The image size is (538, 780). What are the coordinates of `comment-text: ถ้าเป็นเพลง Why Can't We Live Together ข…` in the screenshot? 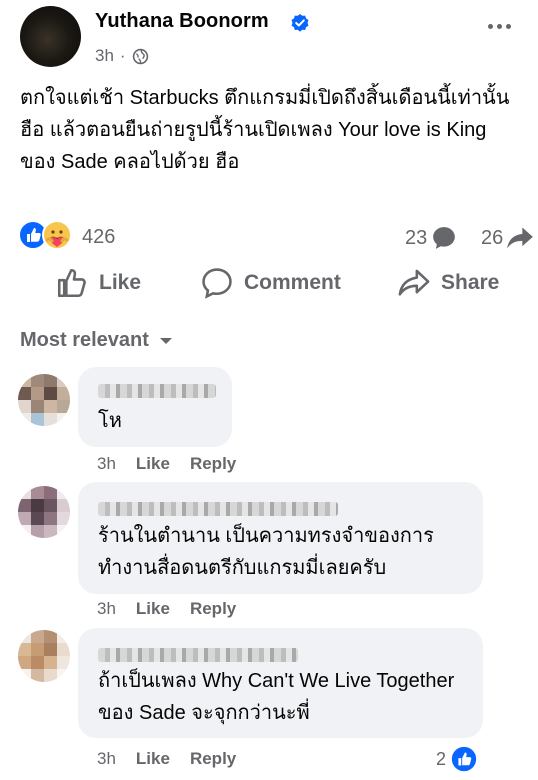 It's located at (276, 697).